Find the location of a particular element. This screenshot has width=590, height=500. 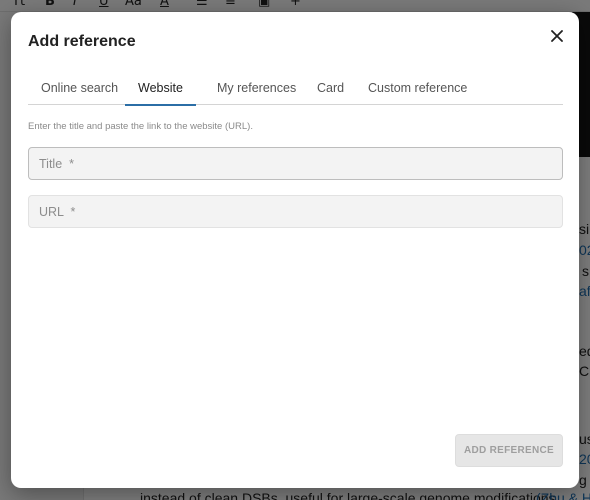

tab-custom-reference: Custom reference is located at coordinates (417, 91).